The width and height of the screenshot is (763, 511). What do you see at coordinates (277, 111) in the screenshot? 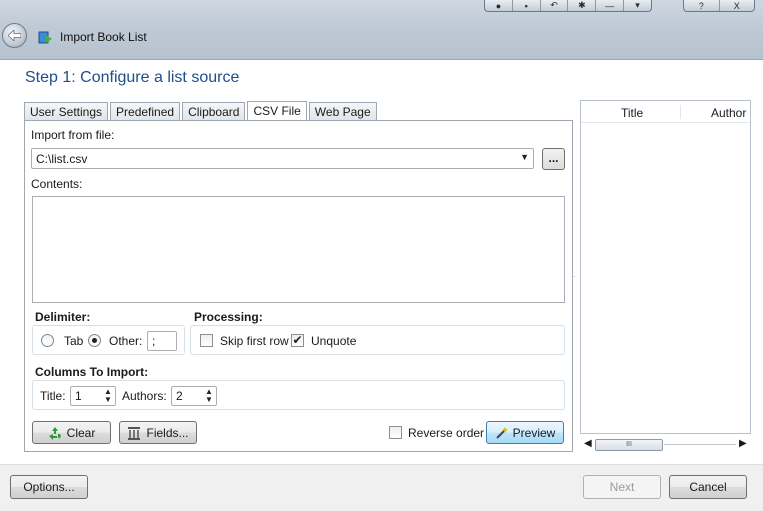
I see `tab-csv-file: CSV File` at bounding box center [277, 111].